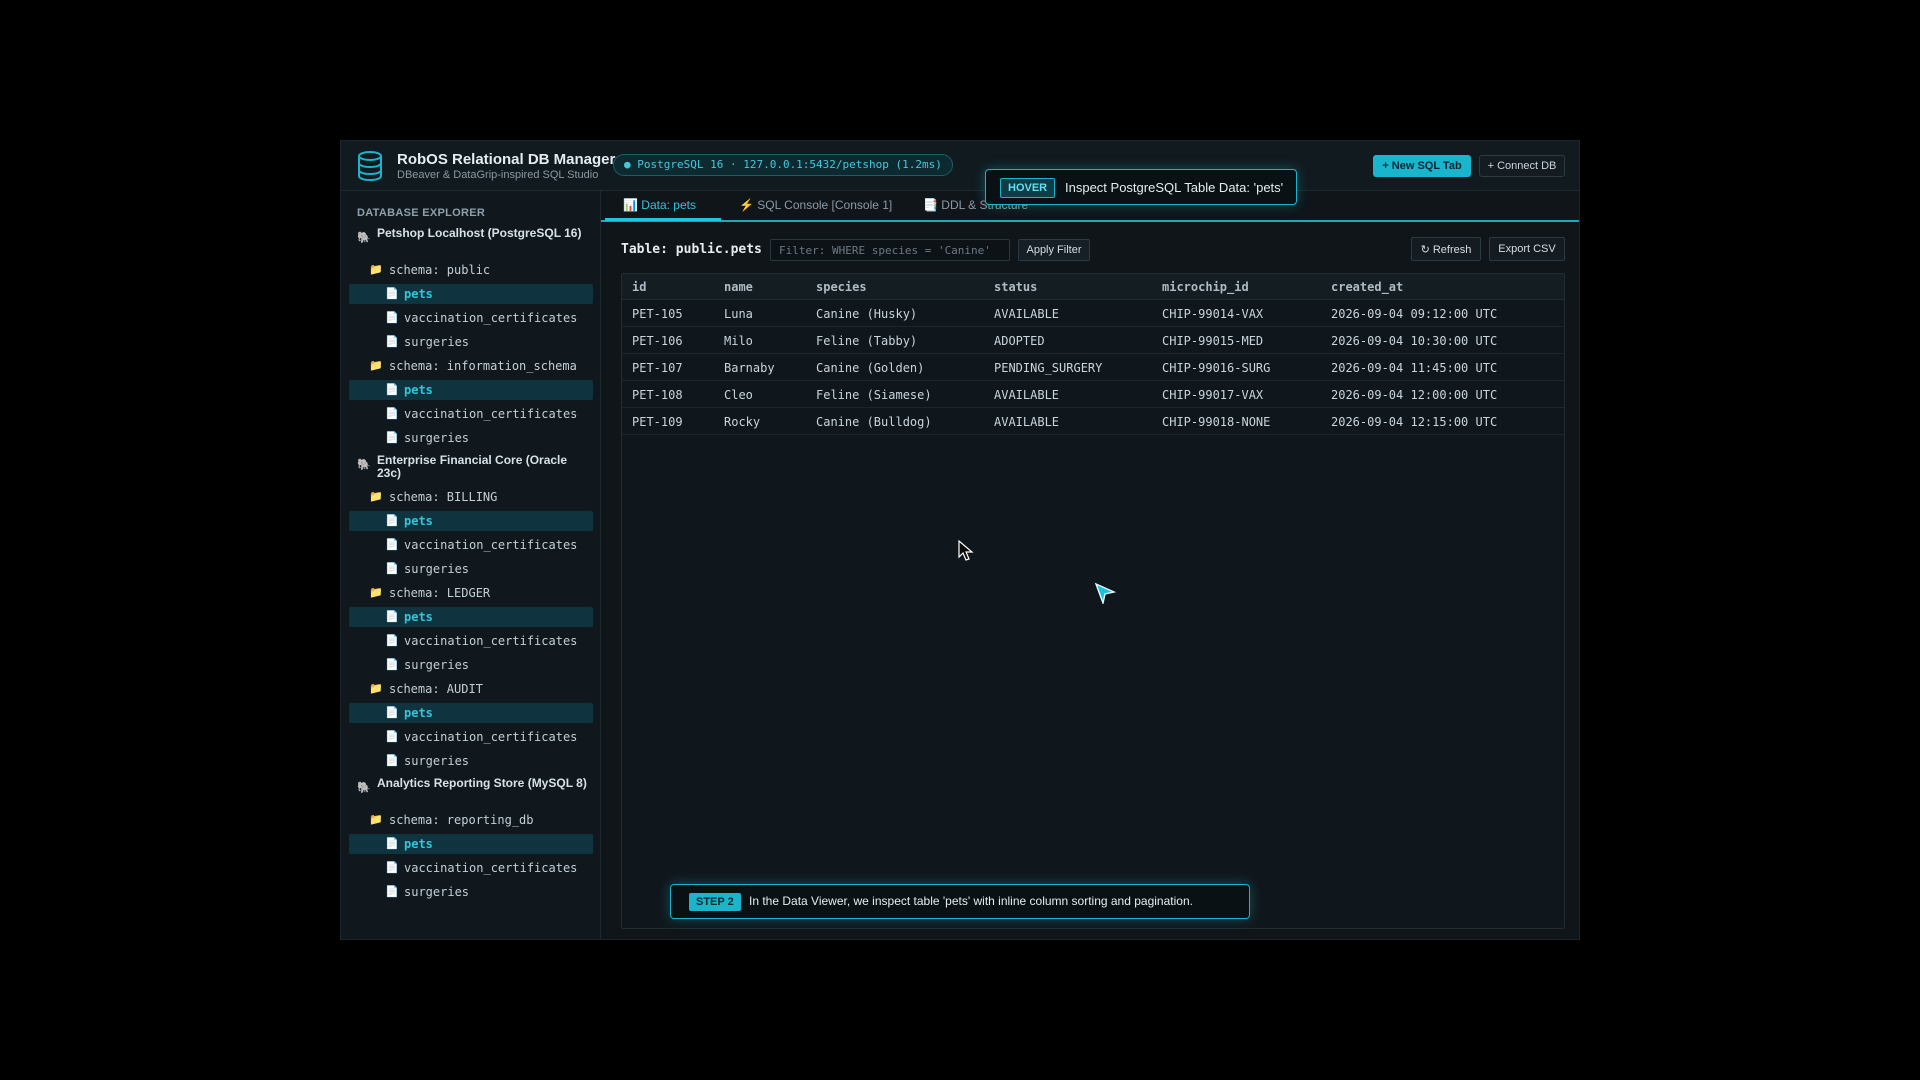 This screenshot has width=1920, height=1080. Describe the element at coordinates (1422, 166) in the screenshot. I see `new-sql-tab-button: + New SQL Tab` at that location.